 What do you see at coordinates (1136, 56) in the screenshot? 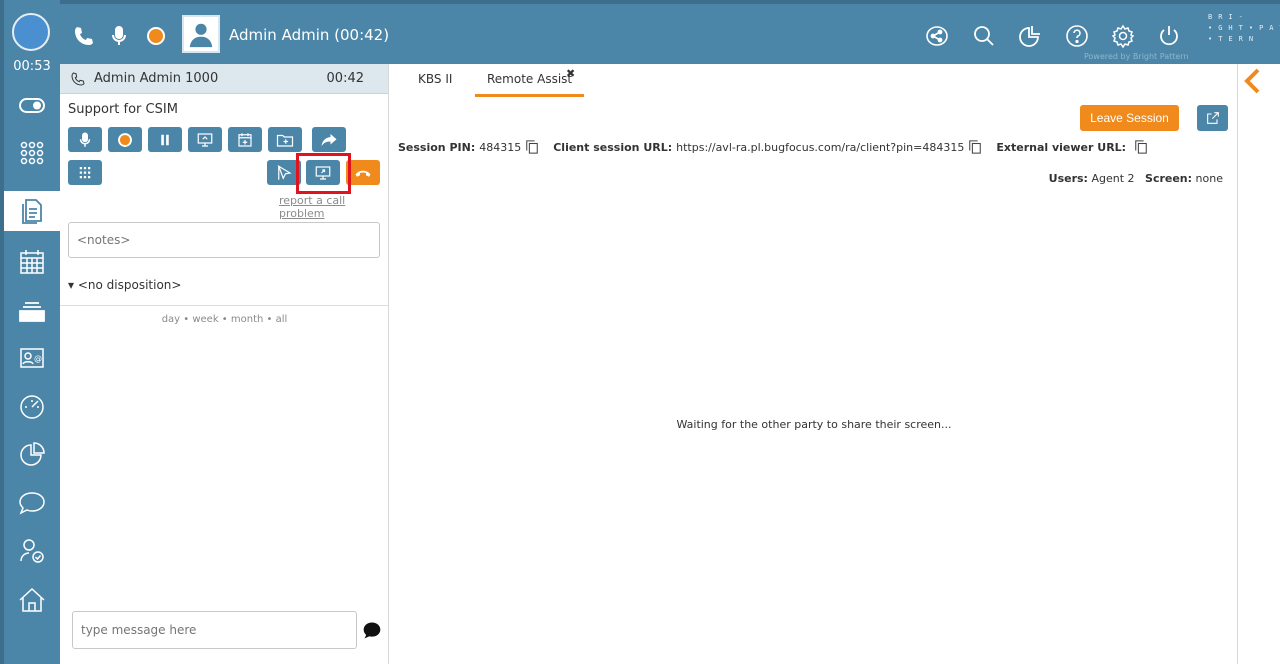
I see `powered-by-label: Powered by Bright Pattern` at bounding box center [1136, 56].